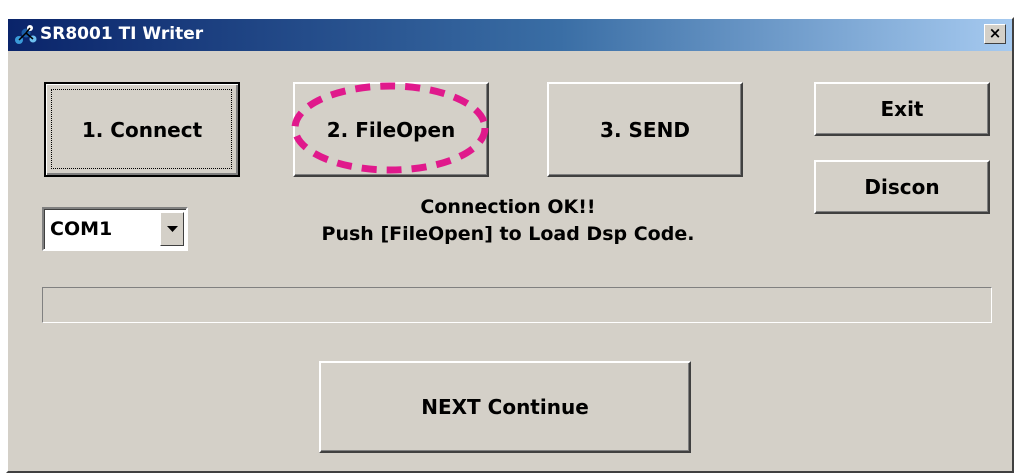 The height and width of the screenshot is (475, 1018). I want to click on exit-button-label: Exit, so click(902, 109).